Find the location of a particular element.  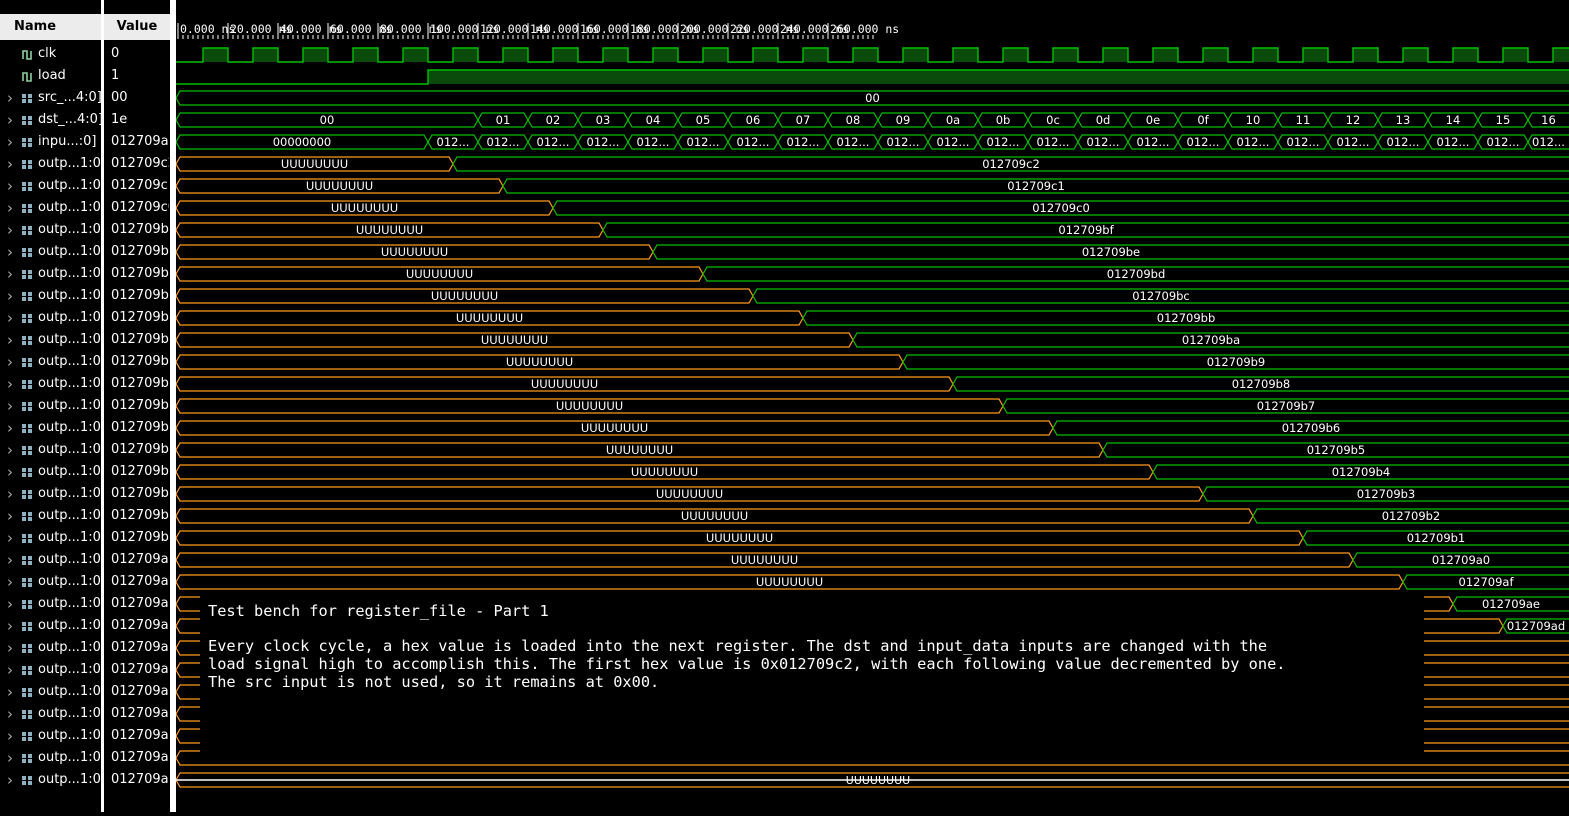

signal-value: 012709b4 is located at coordinates (140, 471).